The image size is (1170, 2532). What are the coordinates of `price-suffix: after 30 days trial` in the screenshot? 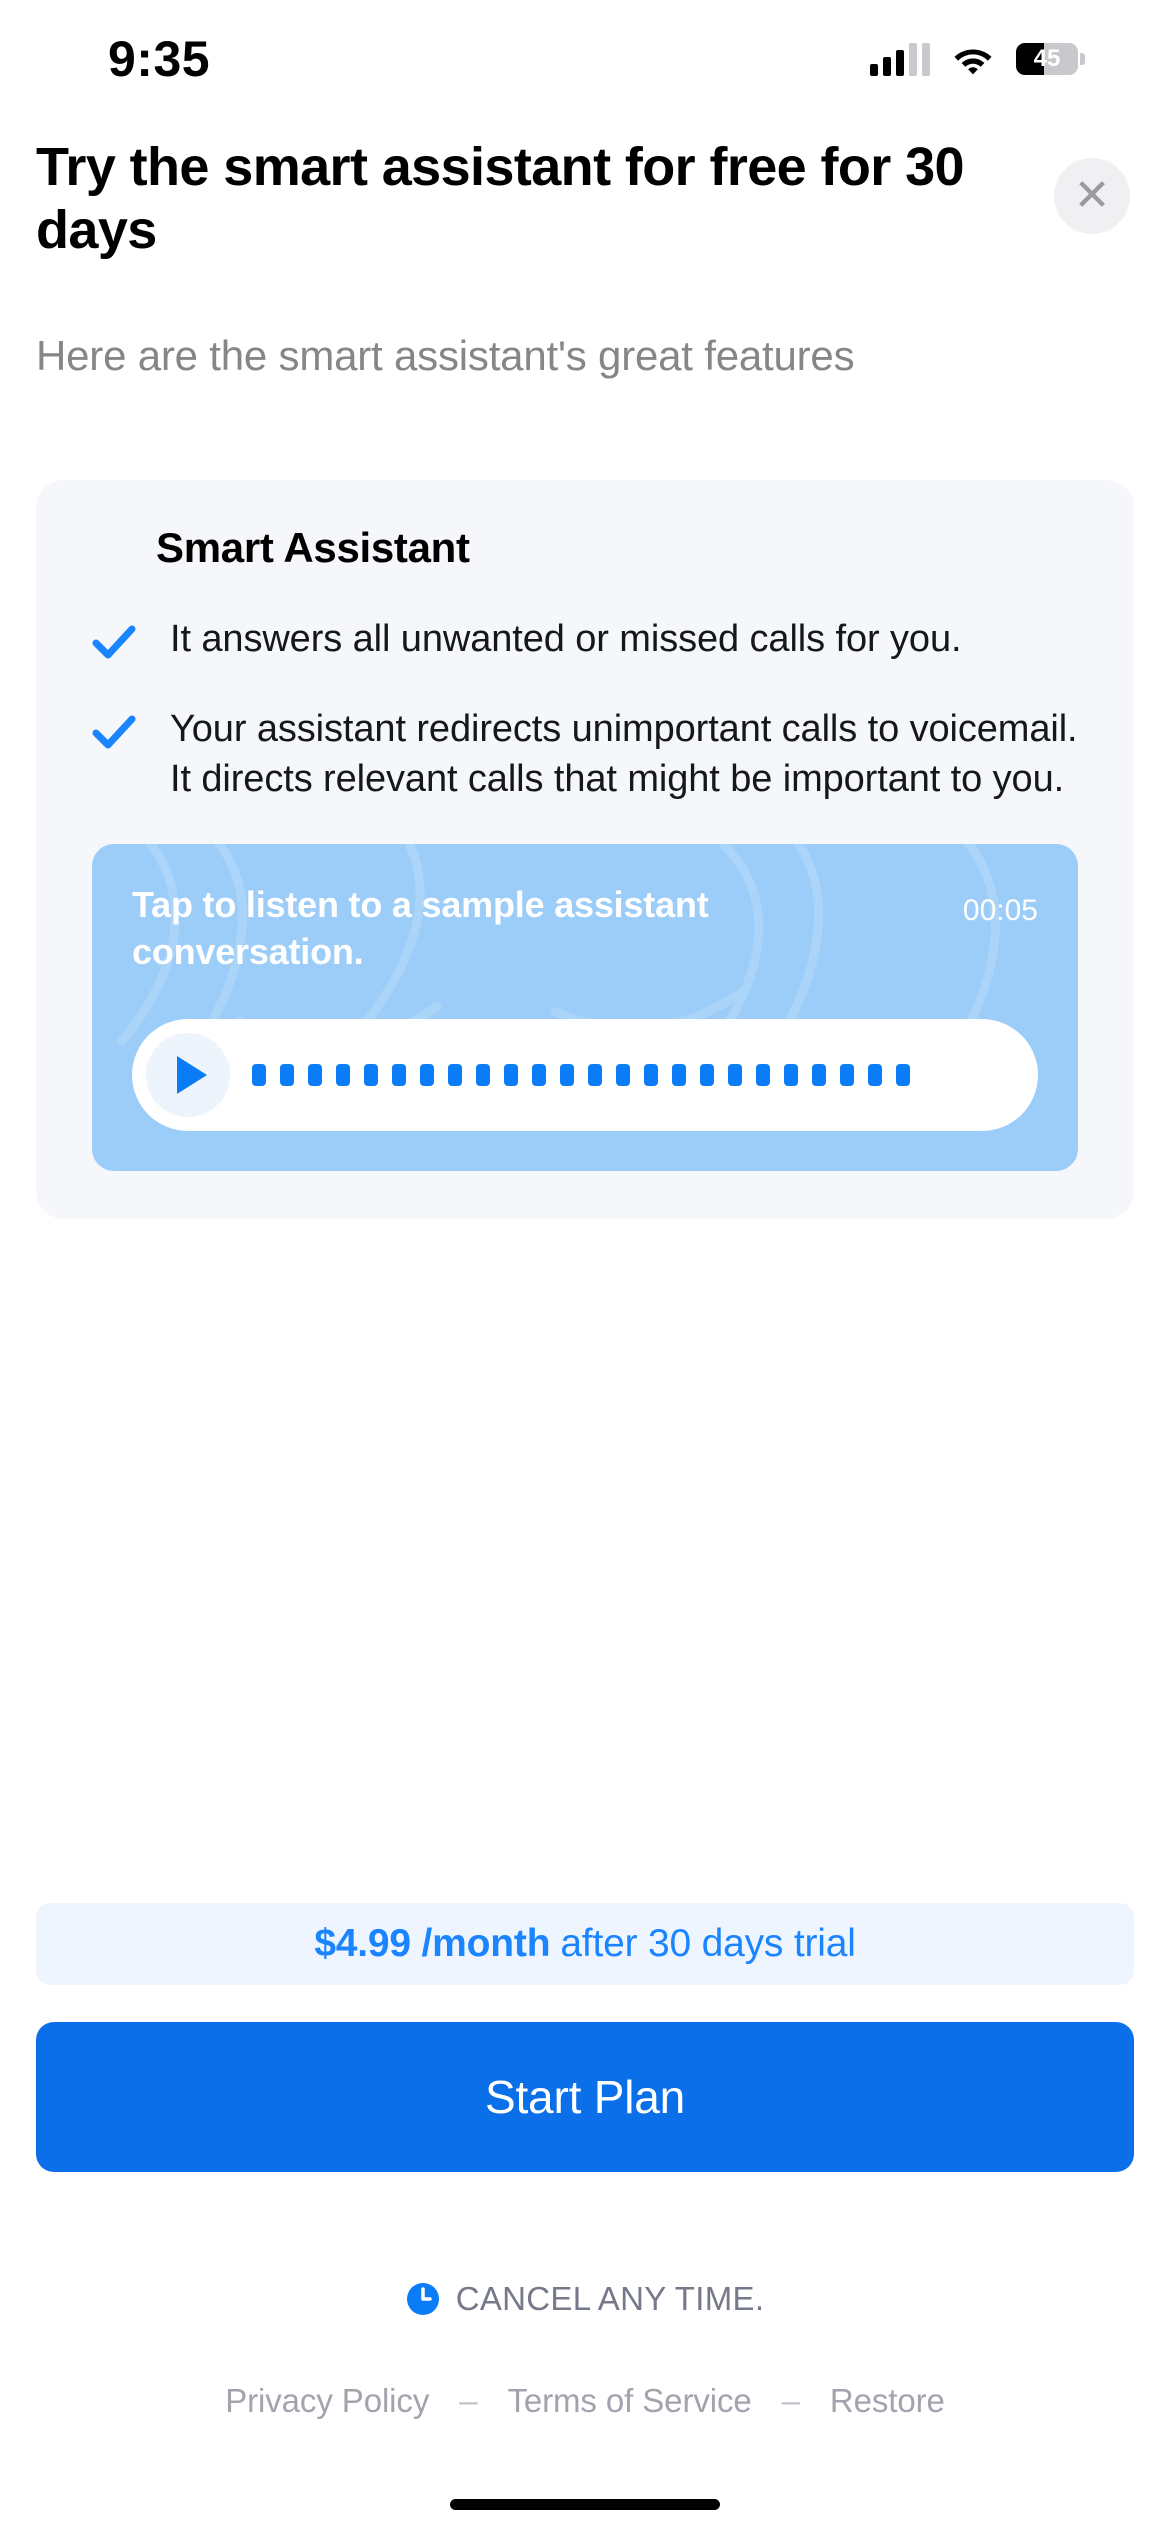 It's located at (708, 1943).